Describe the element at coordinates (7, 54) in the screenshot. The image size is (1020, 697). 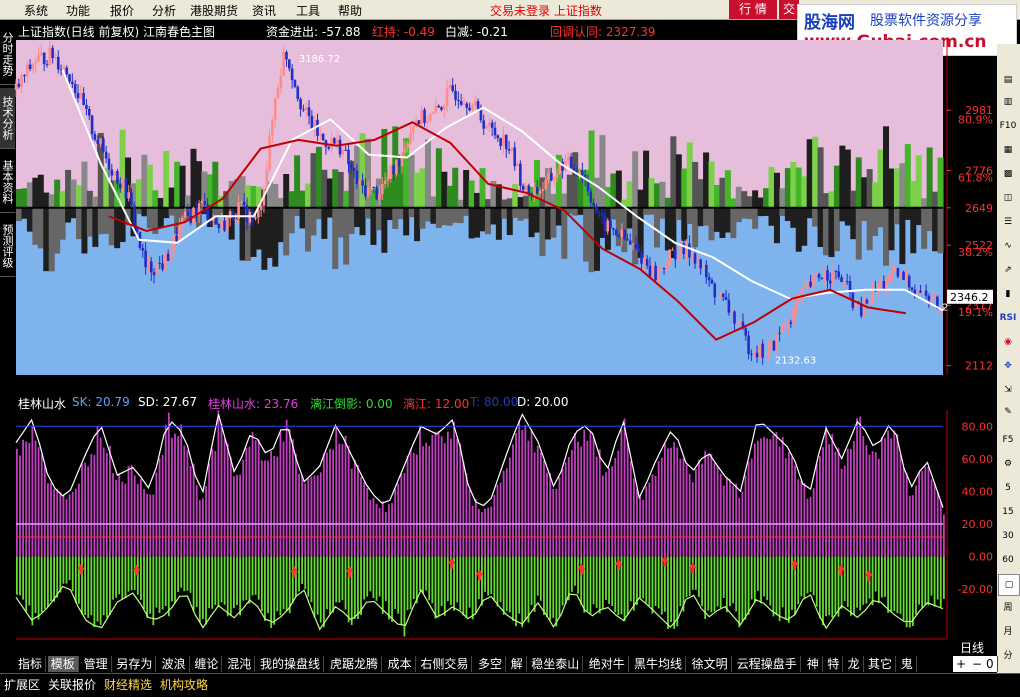
I see `tab-intraday: 分时走势` at that location.